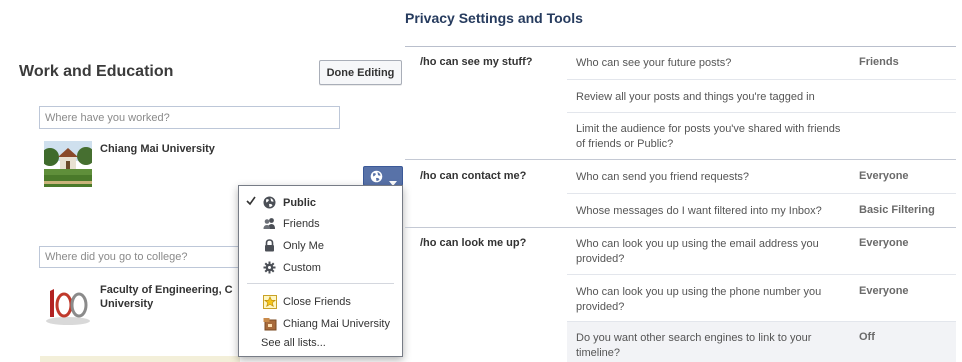 The height and width of the screenshot is (362, 962). I want to click on menu-item-label: Friends, so click(301, 224).